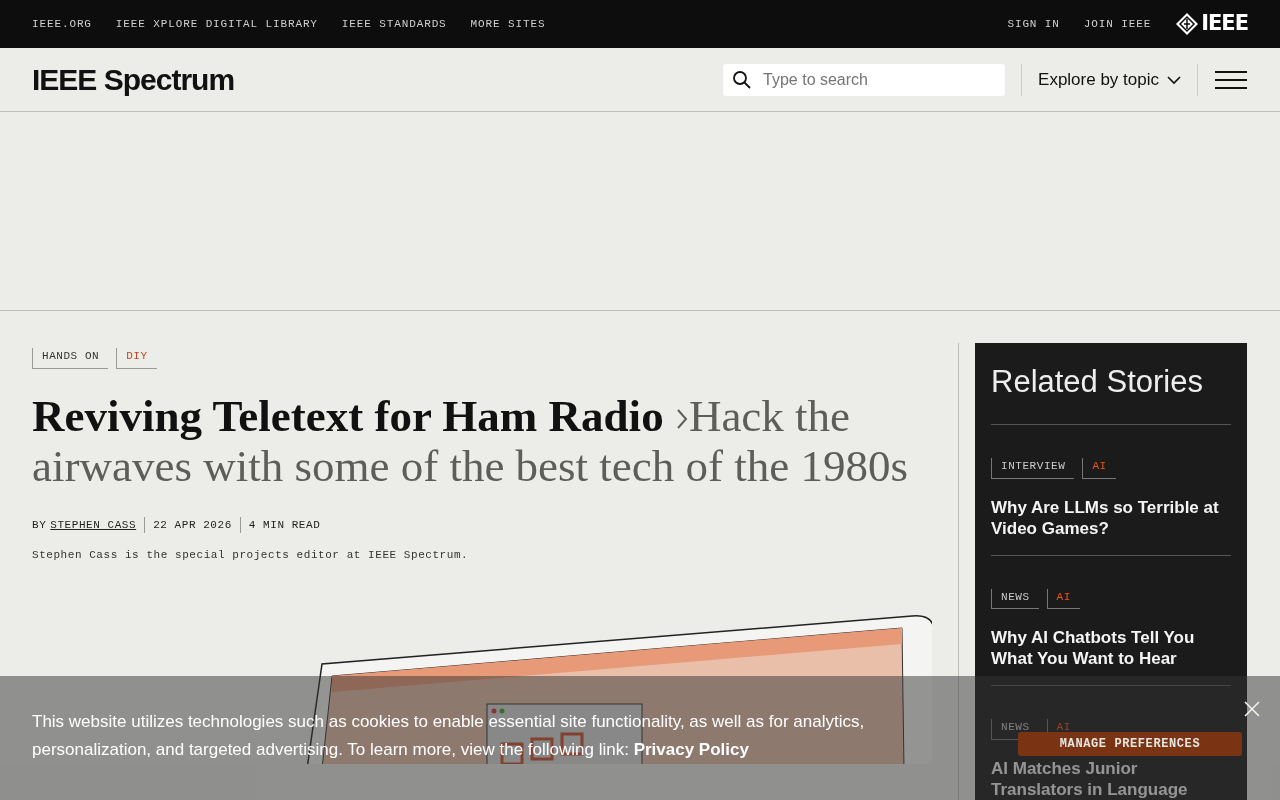 Image resolution: width=1280 pixels, height=800 pixels. What do you see at coordinates (1111, 648) in the screenshot?
I see `story-link: Why AI Chatbots Tell You What You Want to Hear` at bounding box center [1111, 648].